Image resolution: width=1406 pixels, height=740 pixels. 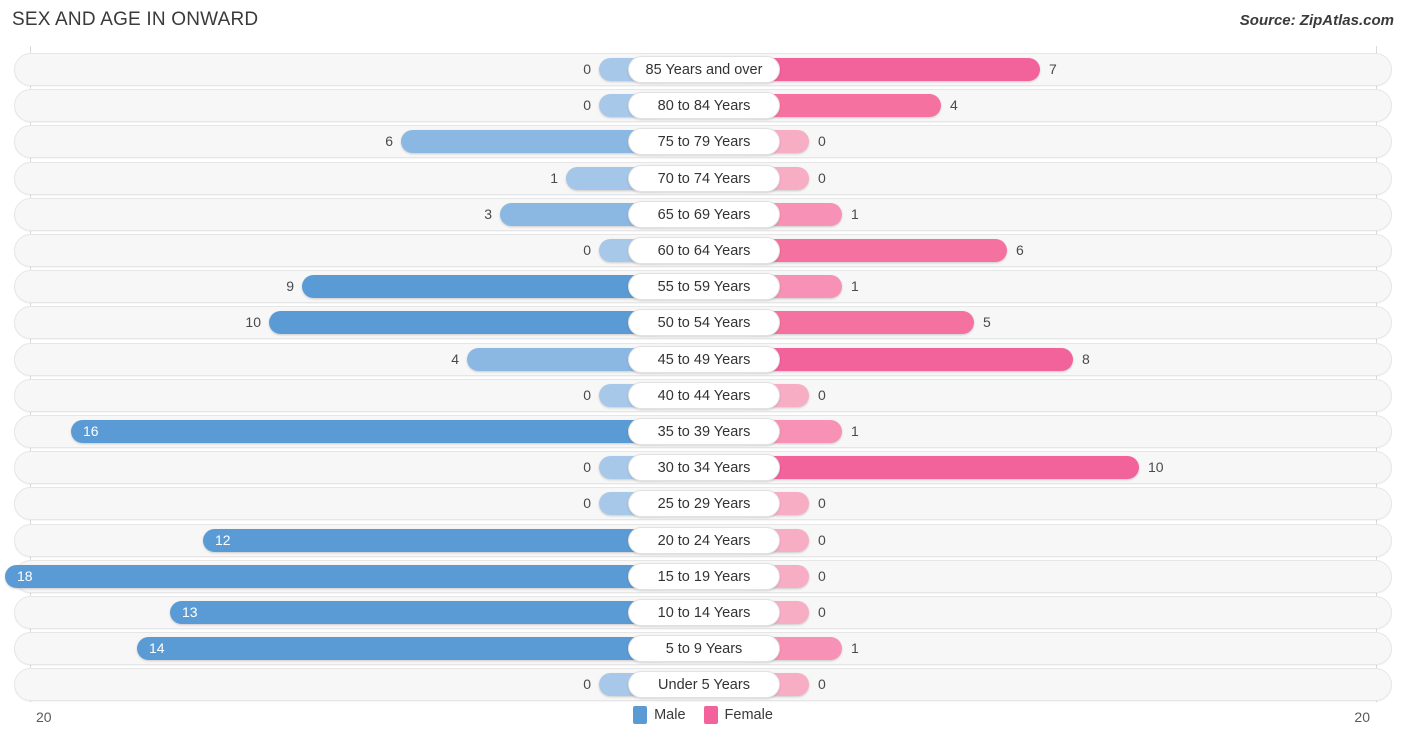 I want to click on age-group-row: 1 0 70 to 74 Years, so click(x=703, y=178).